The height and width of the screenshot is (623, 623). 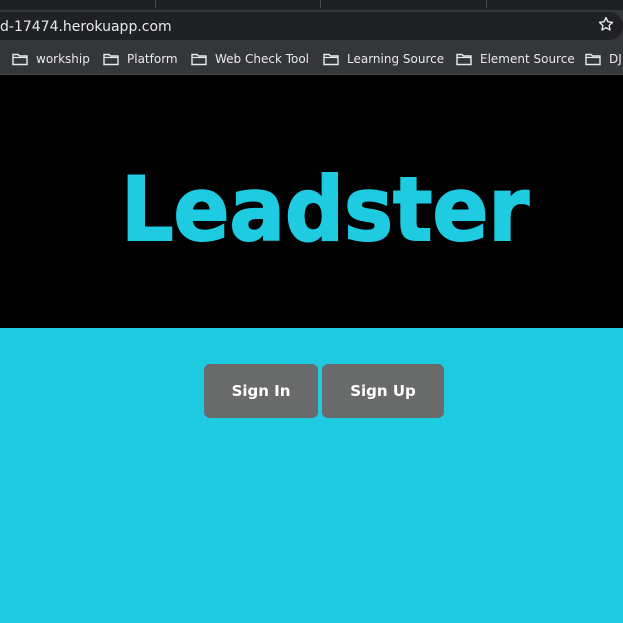 What do you see at coordinates (152, 59) in the screenshot?
I see `bookmark-label: Platform` at bounding box center [152, 59].